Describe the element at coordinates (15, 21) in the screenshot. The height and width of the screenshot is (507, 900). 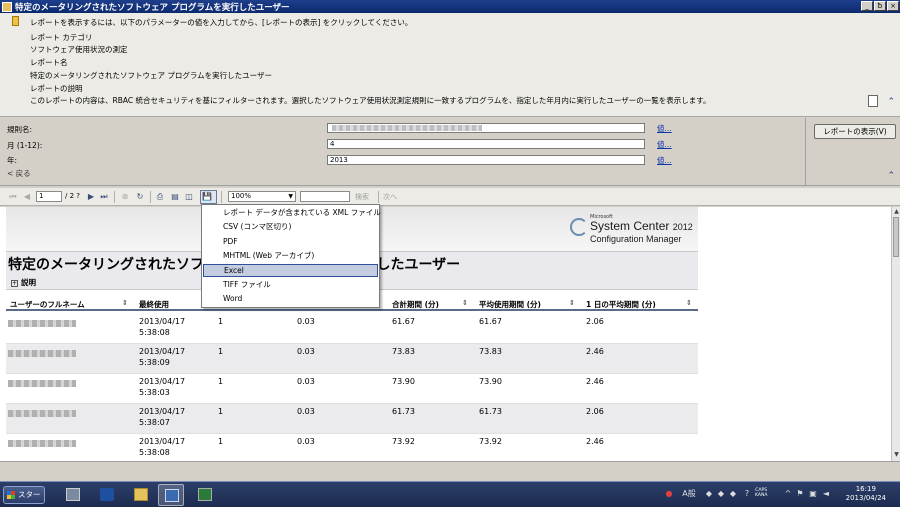
I see `info-icon` at that location.